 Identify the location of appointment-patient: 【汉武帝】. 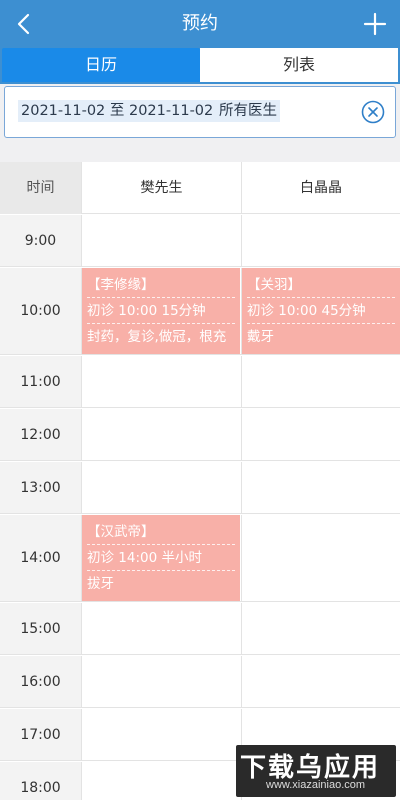
(161, 532).